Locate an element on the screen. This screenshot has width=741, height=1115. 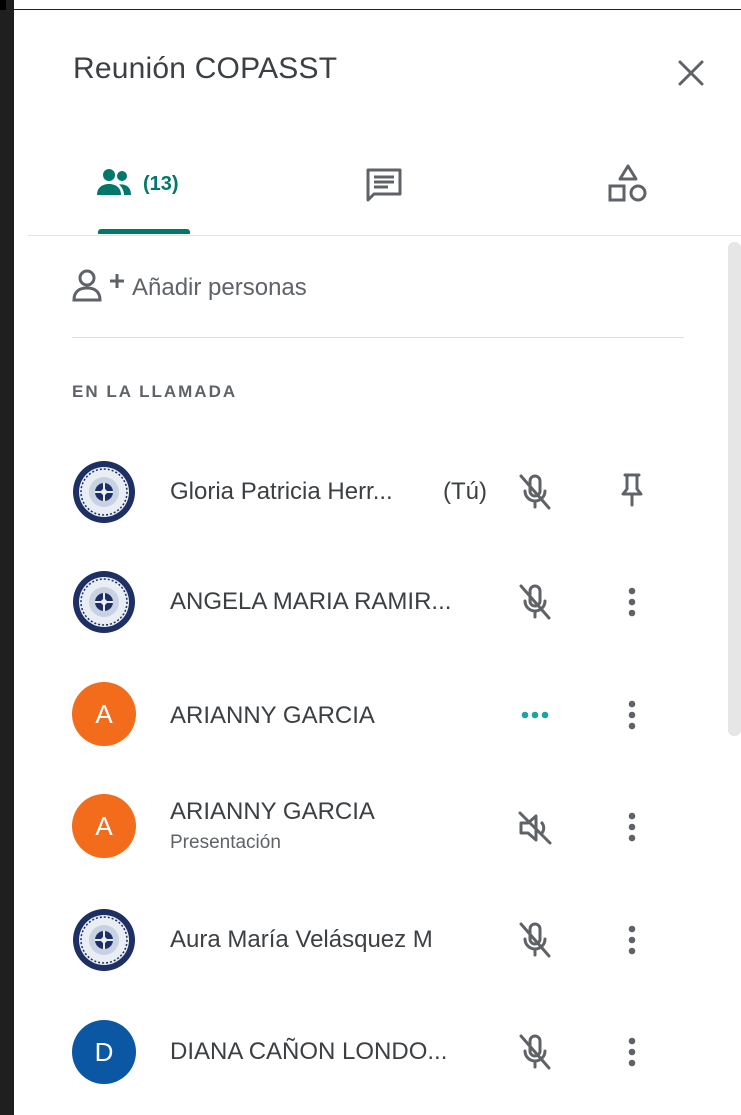
person-add-icon is located at coordinates (99, 287).